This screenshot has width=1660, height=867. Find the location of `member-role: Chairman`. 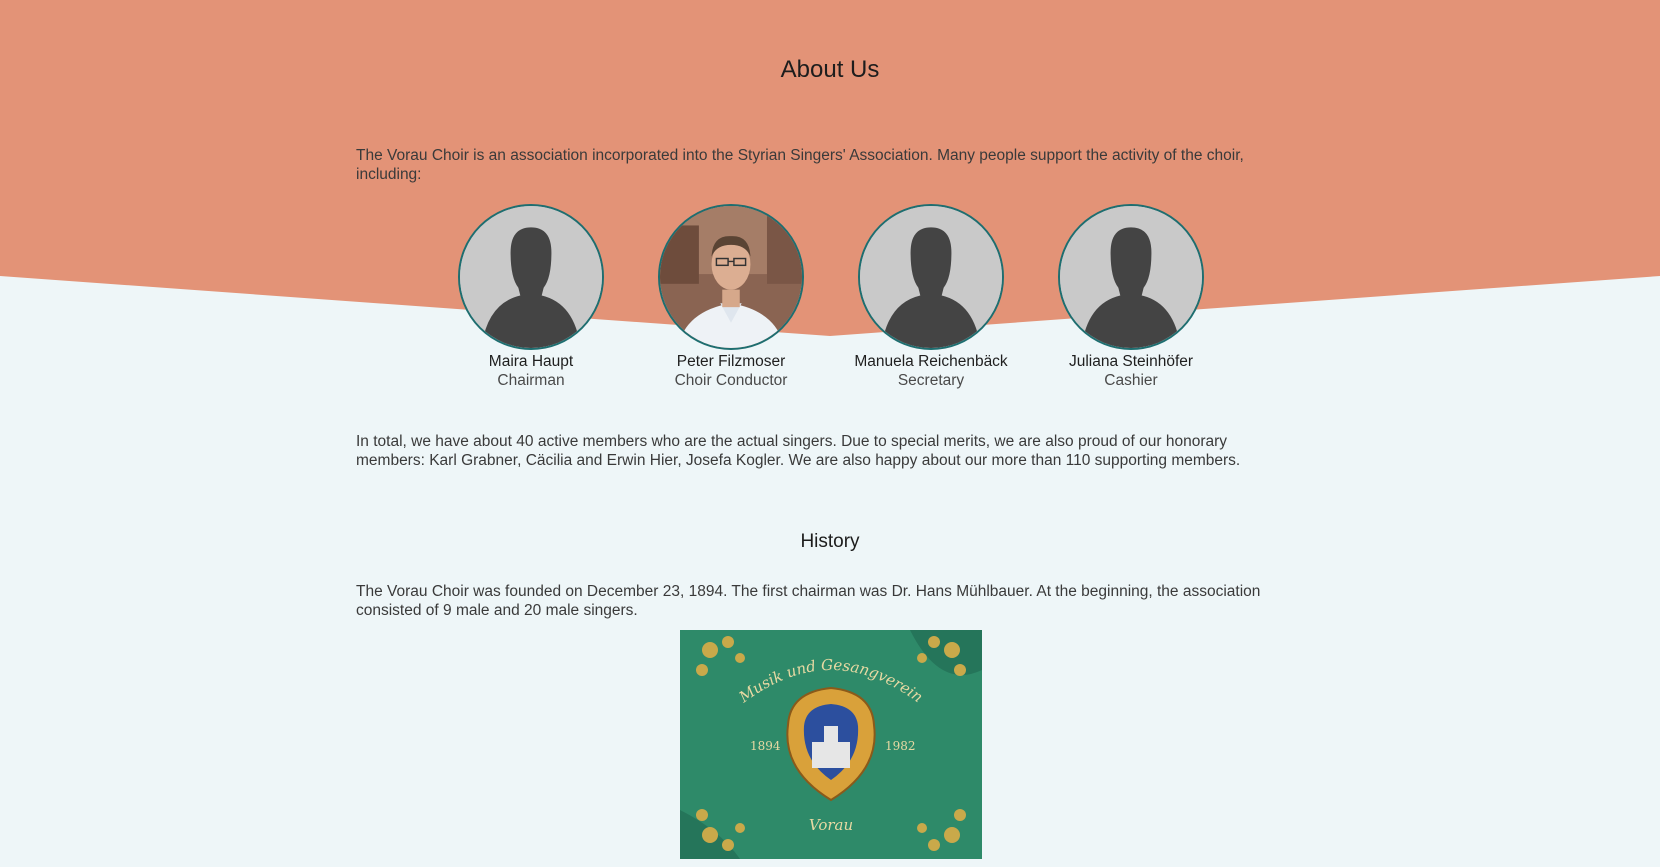

member-role: Chairman is located at coordinates (531, 380).